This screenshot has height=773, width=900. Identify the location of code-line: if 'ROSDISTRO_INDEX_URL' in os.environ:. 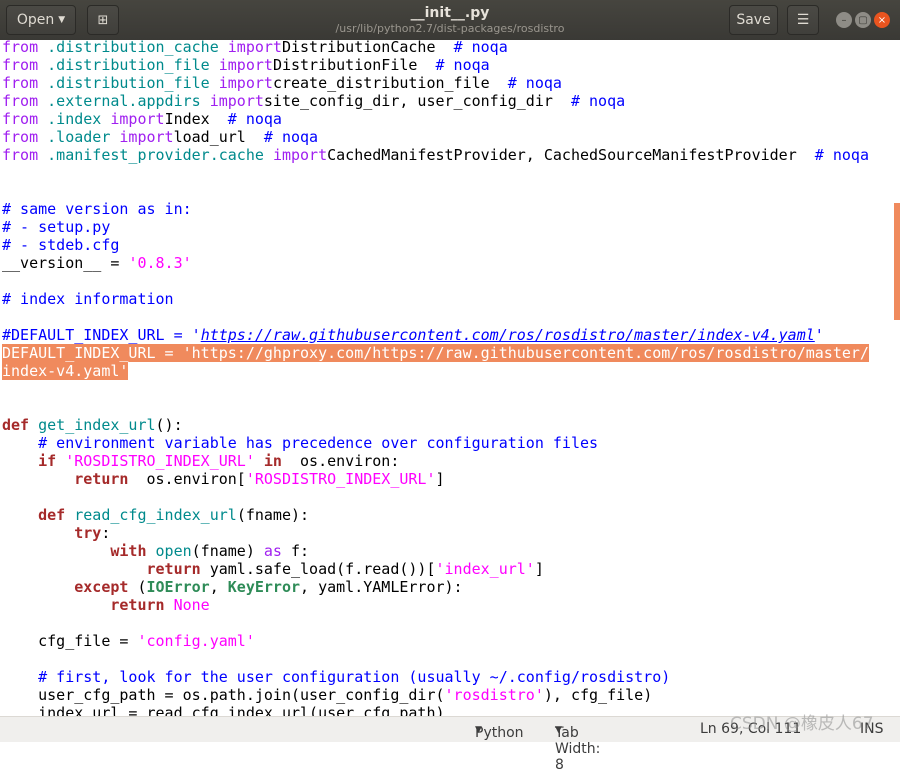
(200, 461).